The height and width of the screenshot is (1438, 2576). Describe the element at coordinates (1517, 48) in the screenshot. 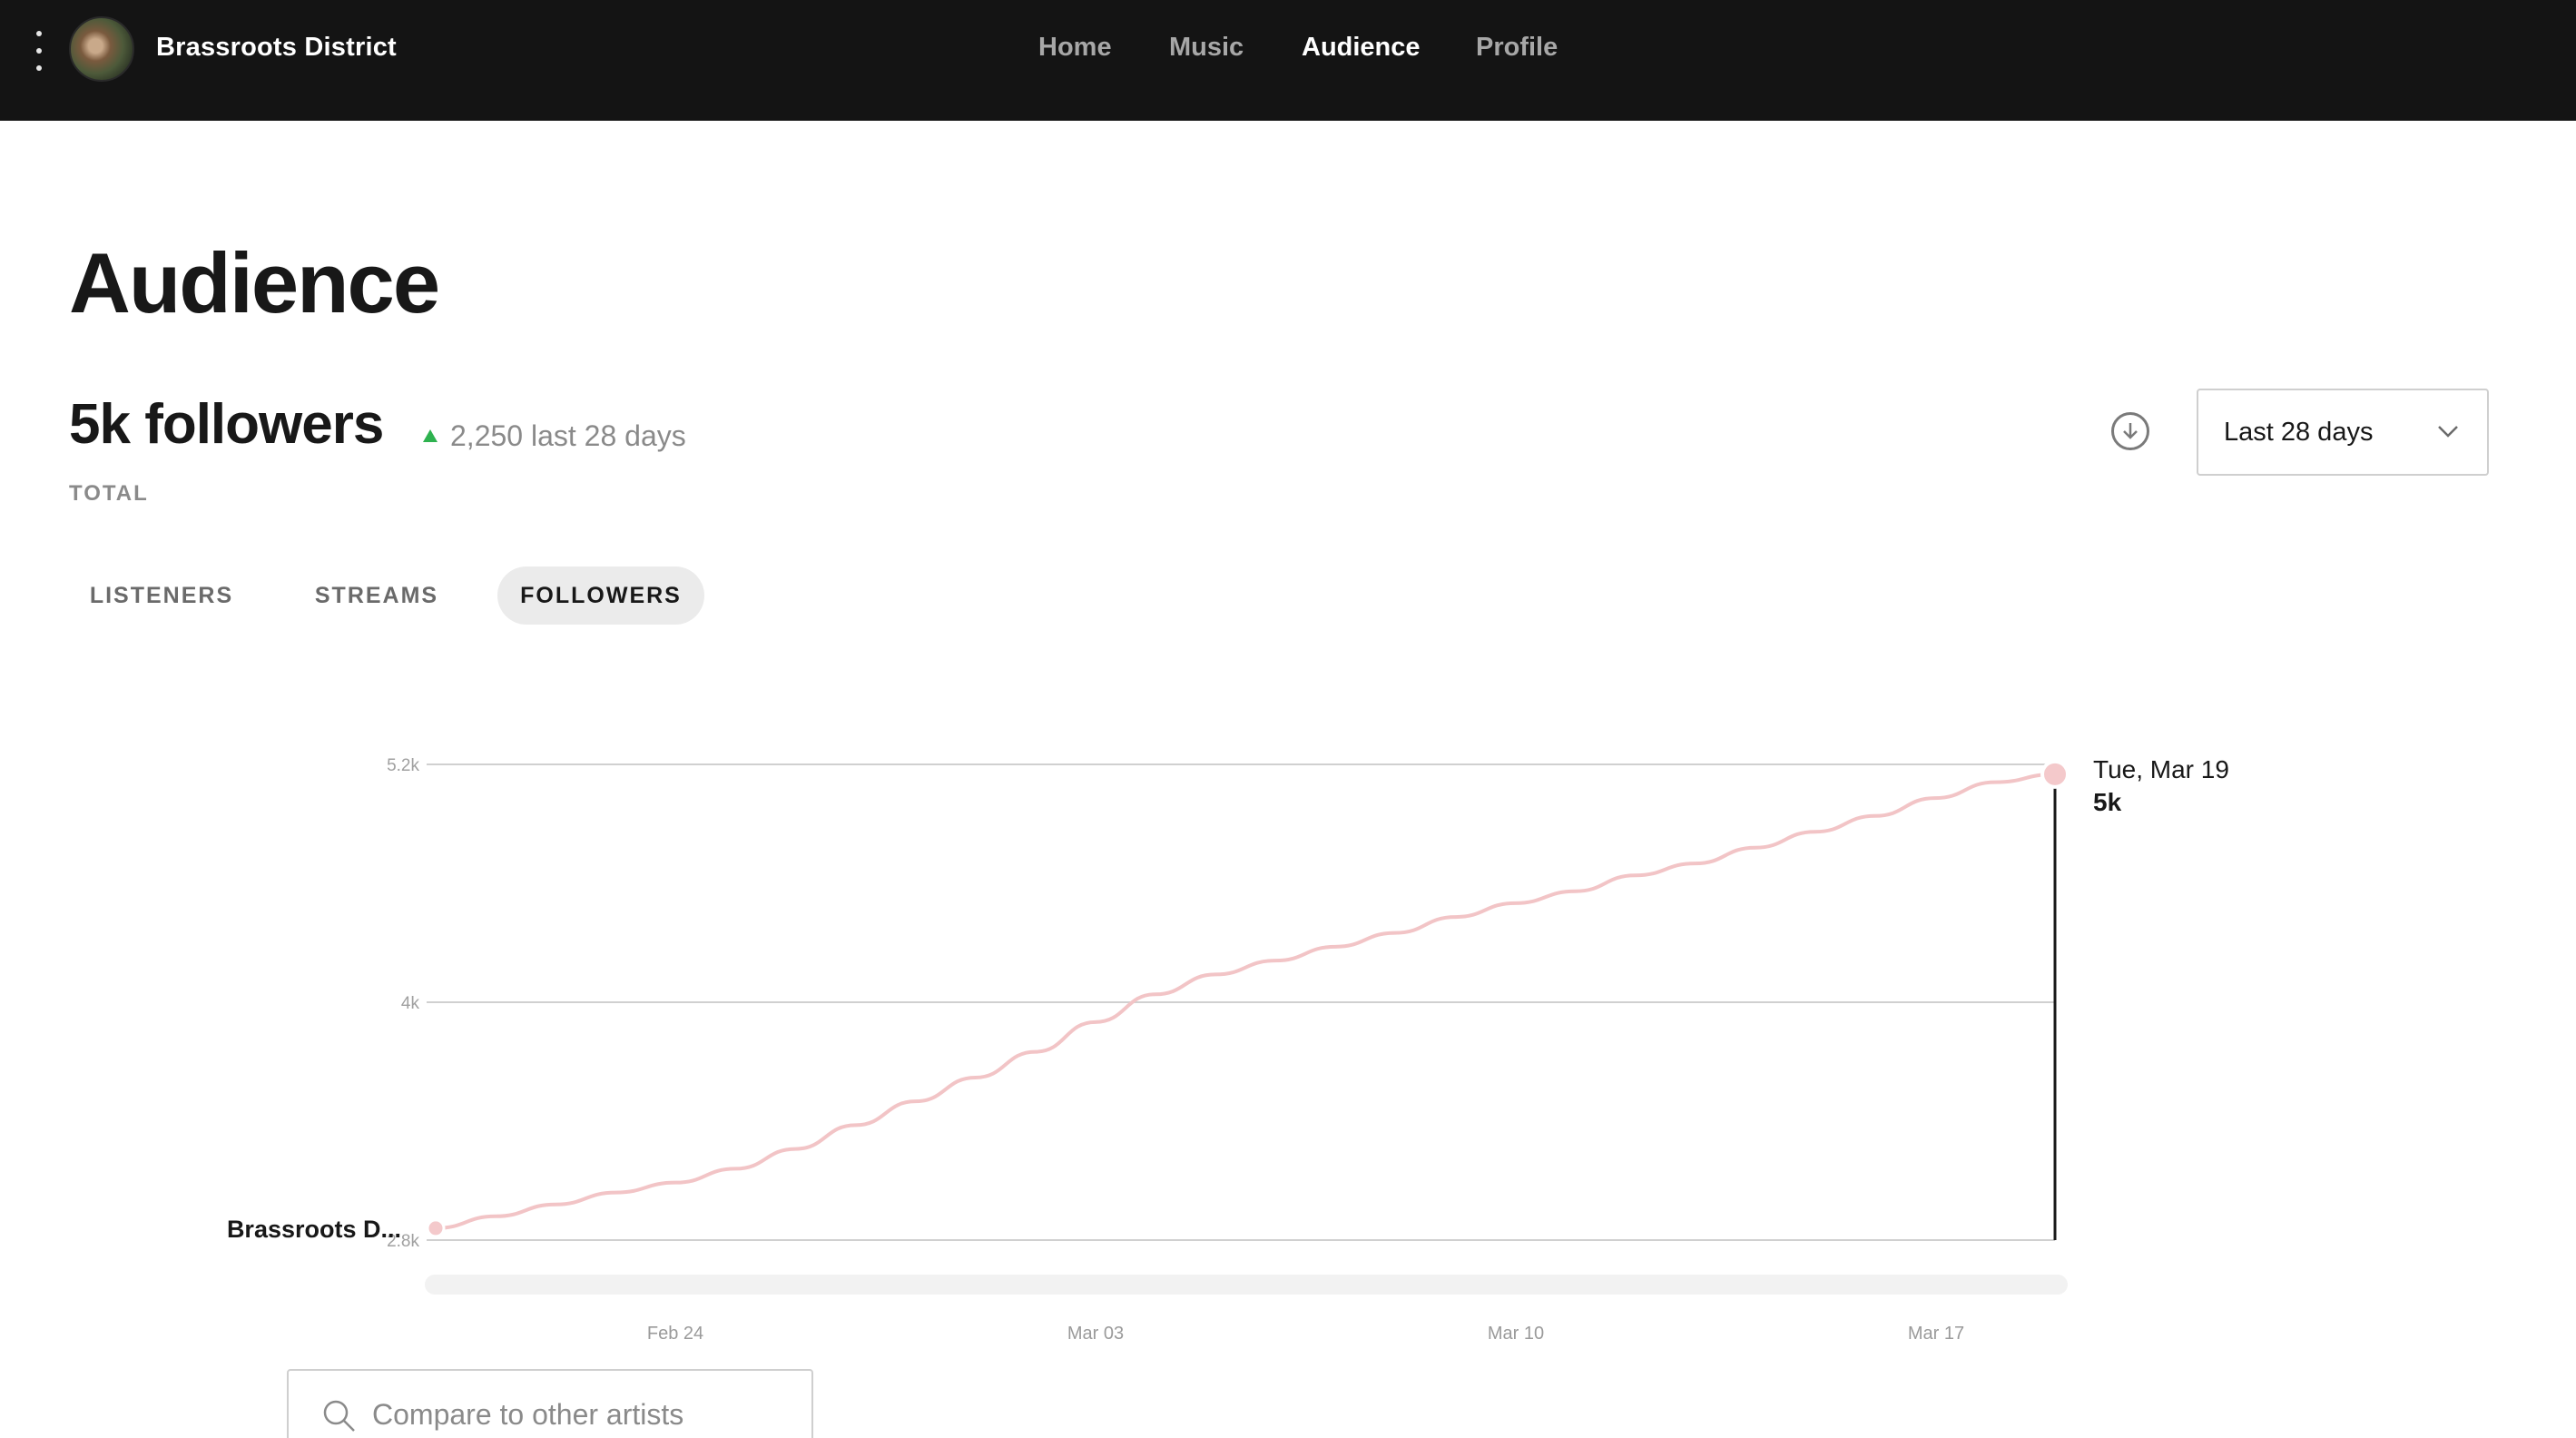

I see `nav-profile: Profile` at that location.